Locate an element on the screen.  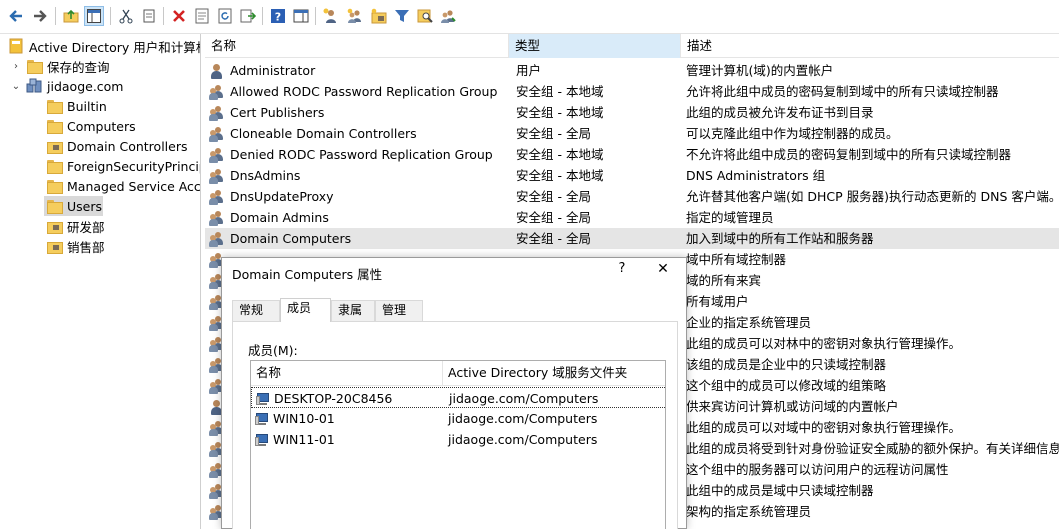
tree-item-label: Computers is located at coordinates (101, 126).